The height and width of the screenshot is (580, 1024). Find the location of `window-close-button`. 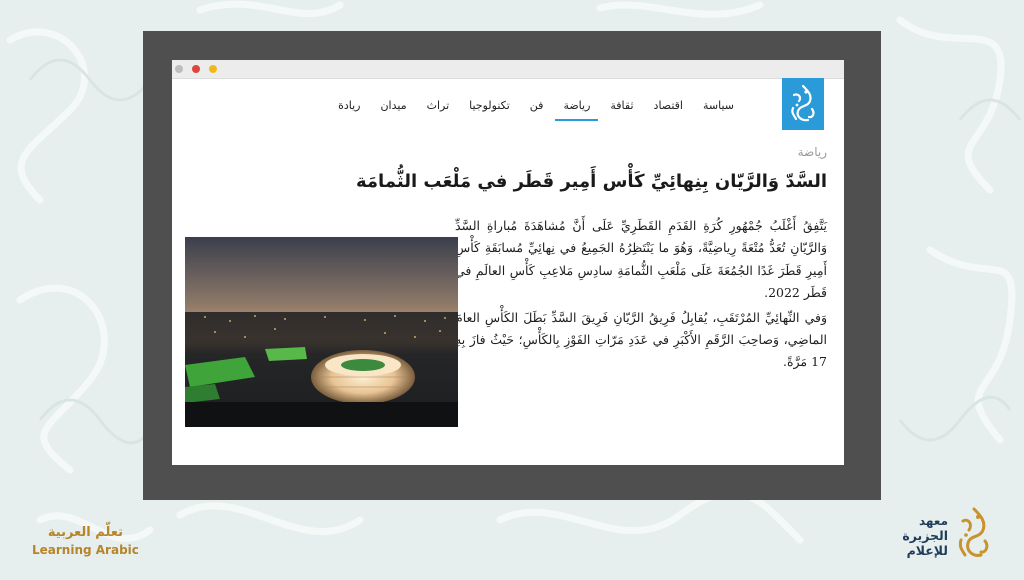

window-close-button is located at coordinates (196, 69).